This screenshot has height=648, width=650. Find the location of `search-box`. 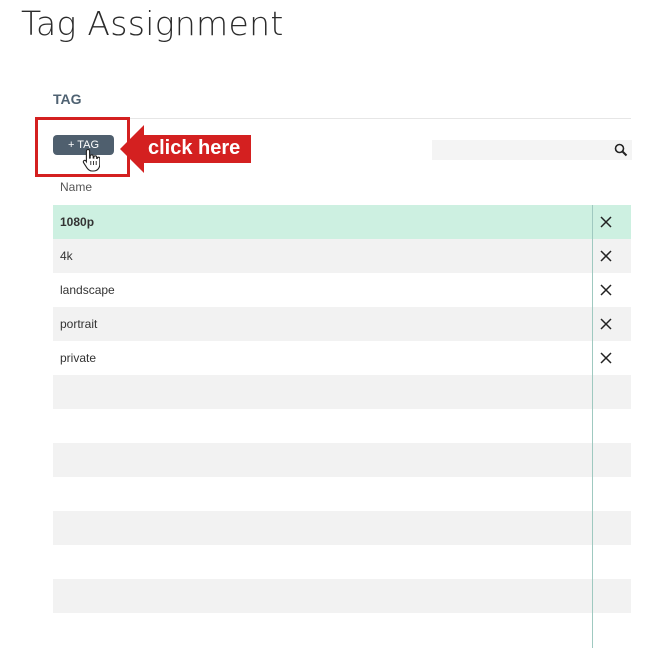

search-box is located at coordinates (532, 150).